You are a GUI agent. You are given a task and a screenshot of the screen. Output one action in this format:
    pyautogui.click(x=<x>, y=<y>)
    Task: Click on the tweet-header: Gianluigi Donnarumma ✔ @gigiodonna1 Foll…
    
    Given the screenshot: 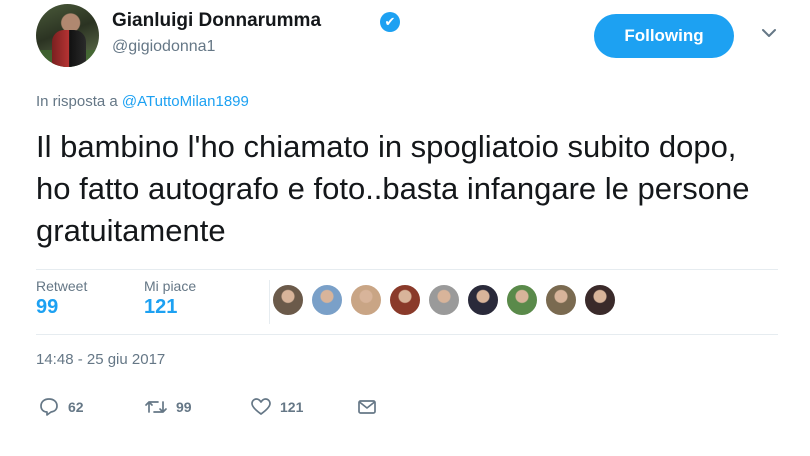 What is the action you would take?
    pyautogui.click(x=416, y=37)
    